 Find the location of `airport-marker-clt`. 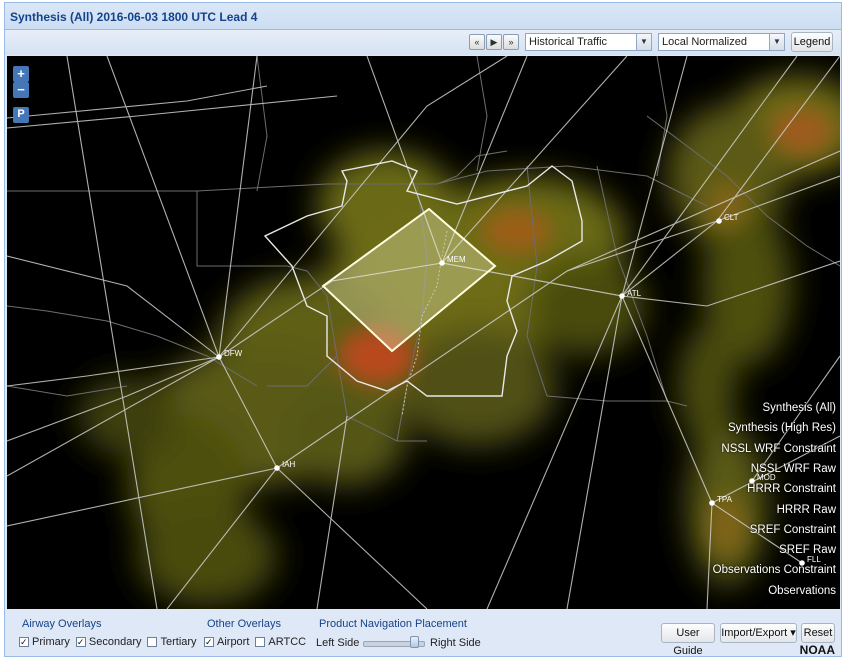

airport-marker-clt is located at coordinates (719, 221).